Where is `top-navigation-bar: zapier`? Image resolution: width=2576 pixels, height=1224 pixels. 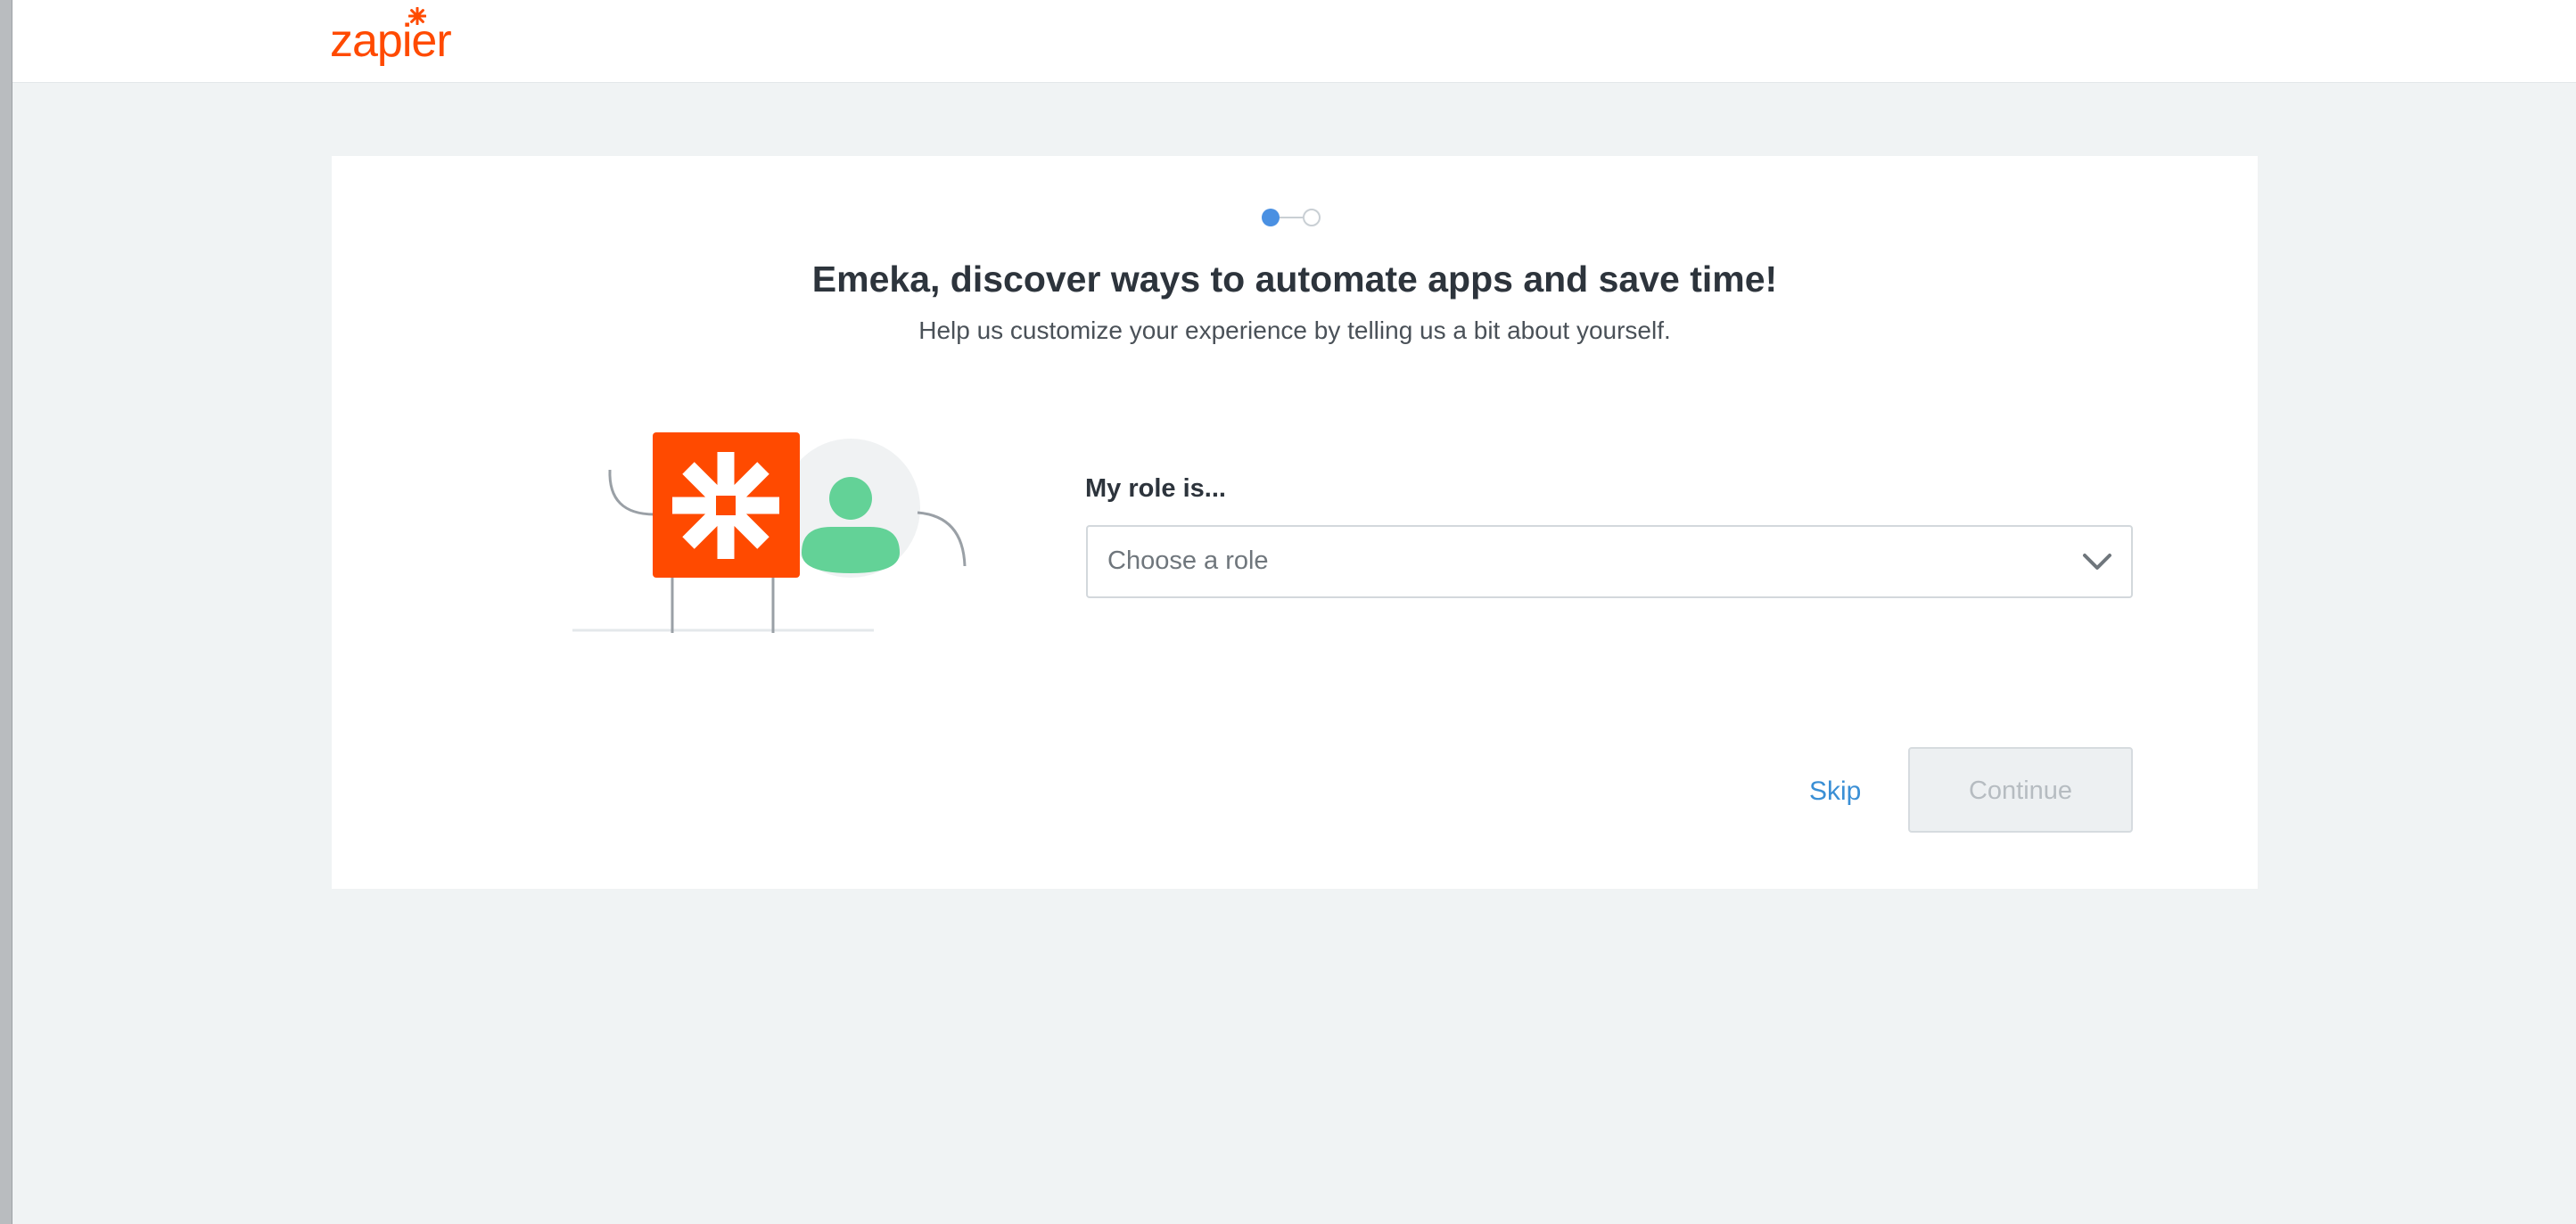 top-navigation-bar: zapier is located at coordinates (1294, 41).